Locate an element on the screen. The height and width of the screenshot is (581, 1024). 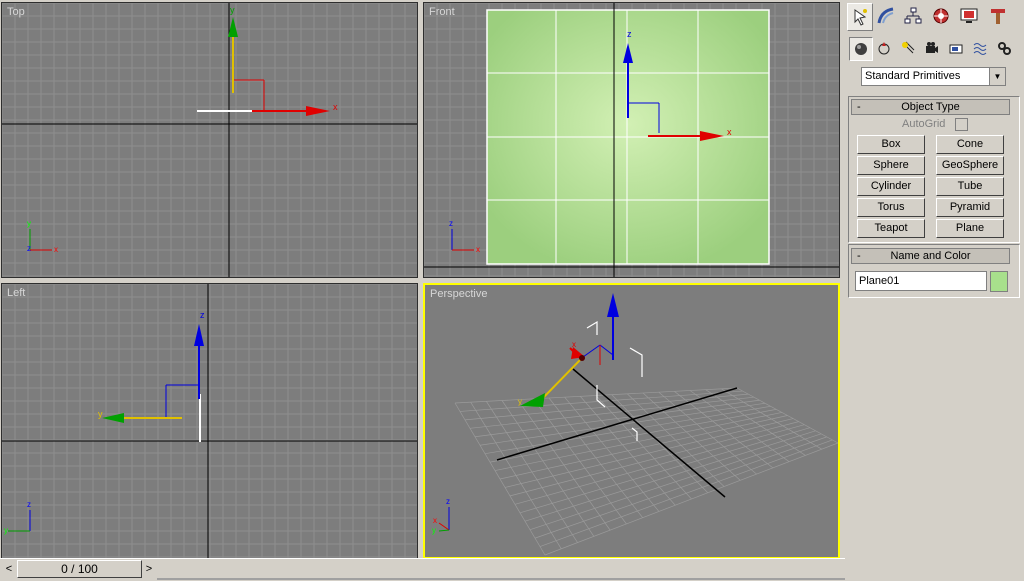
tab-utilities is located at coordinates (998, 16).